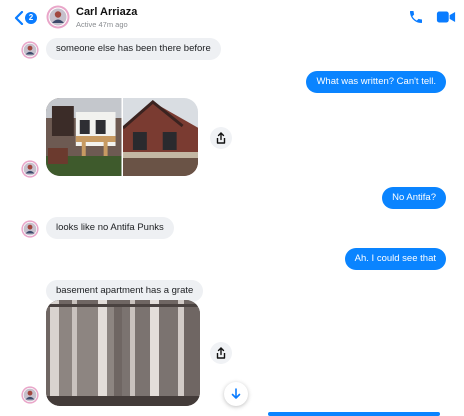 The width and height of the screenshot is (464, 416). I want to click on grate-photo-image, so click(123, 353).